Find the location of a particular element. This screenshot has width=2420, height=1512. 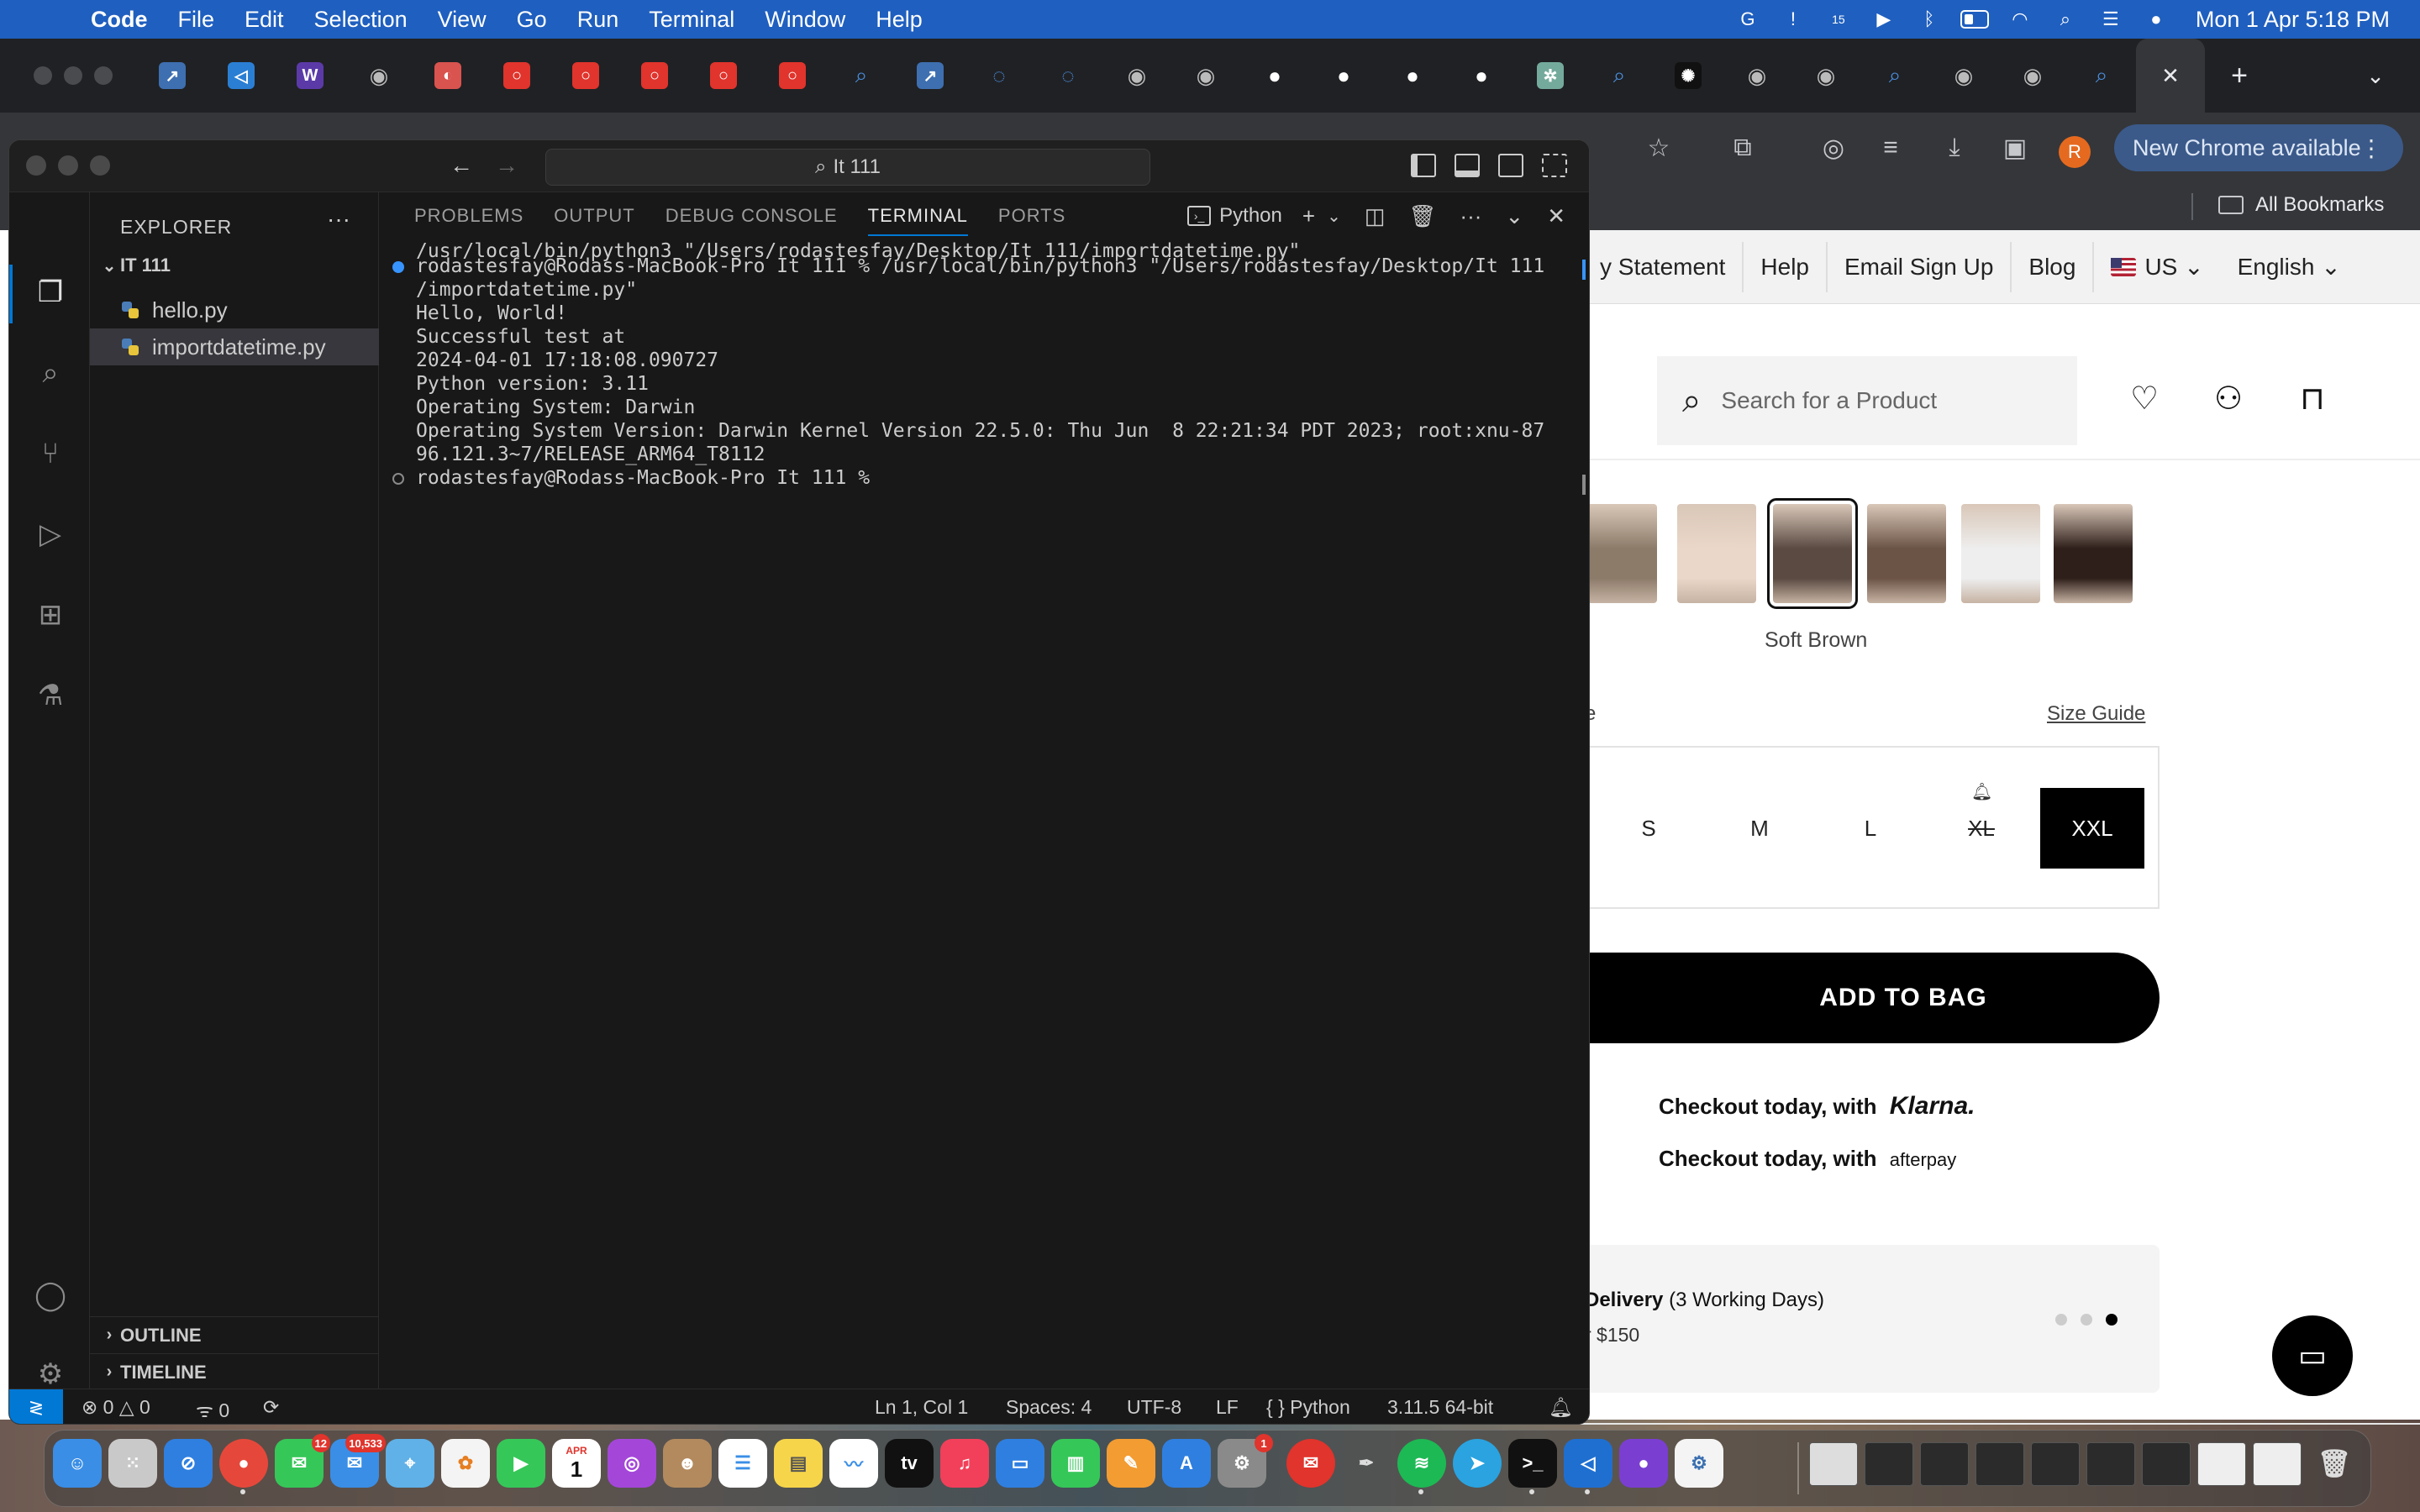

apple-tv-icon: tv is located at coordinates (909, 1463).